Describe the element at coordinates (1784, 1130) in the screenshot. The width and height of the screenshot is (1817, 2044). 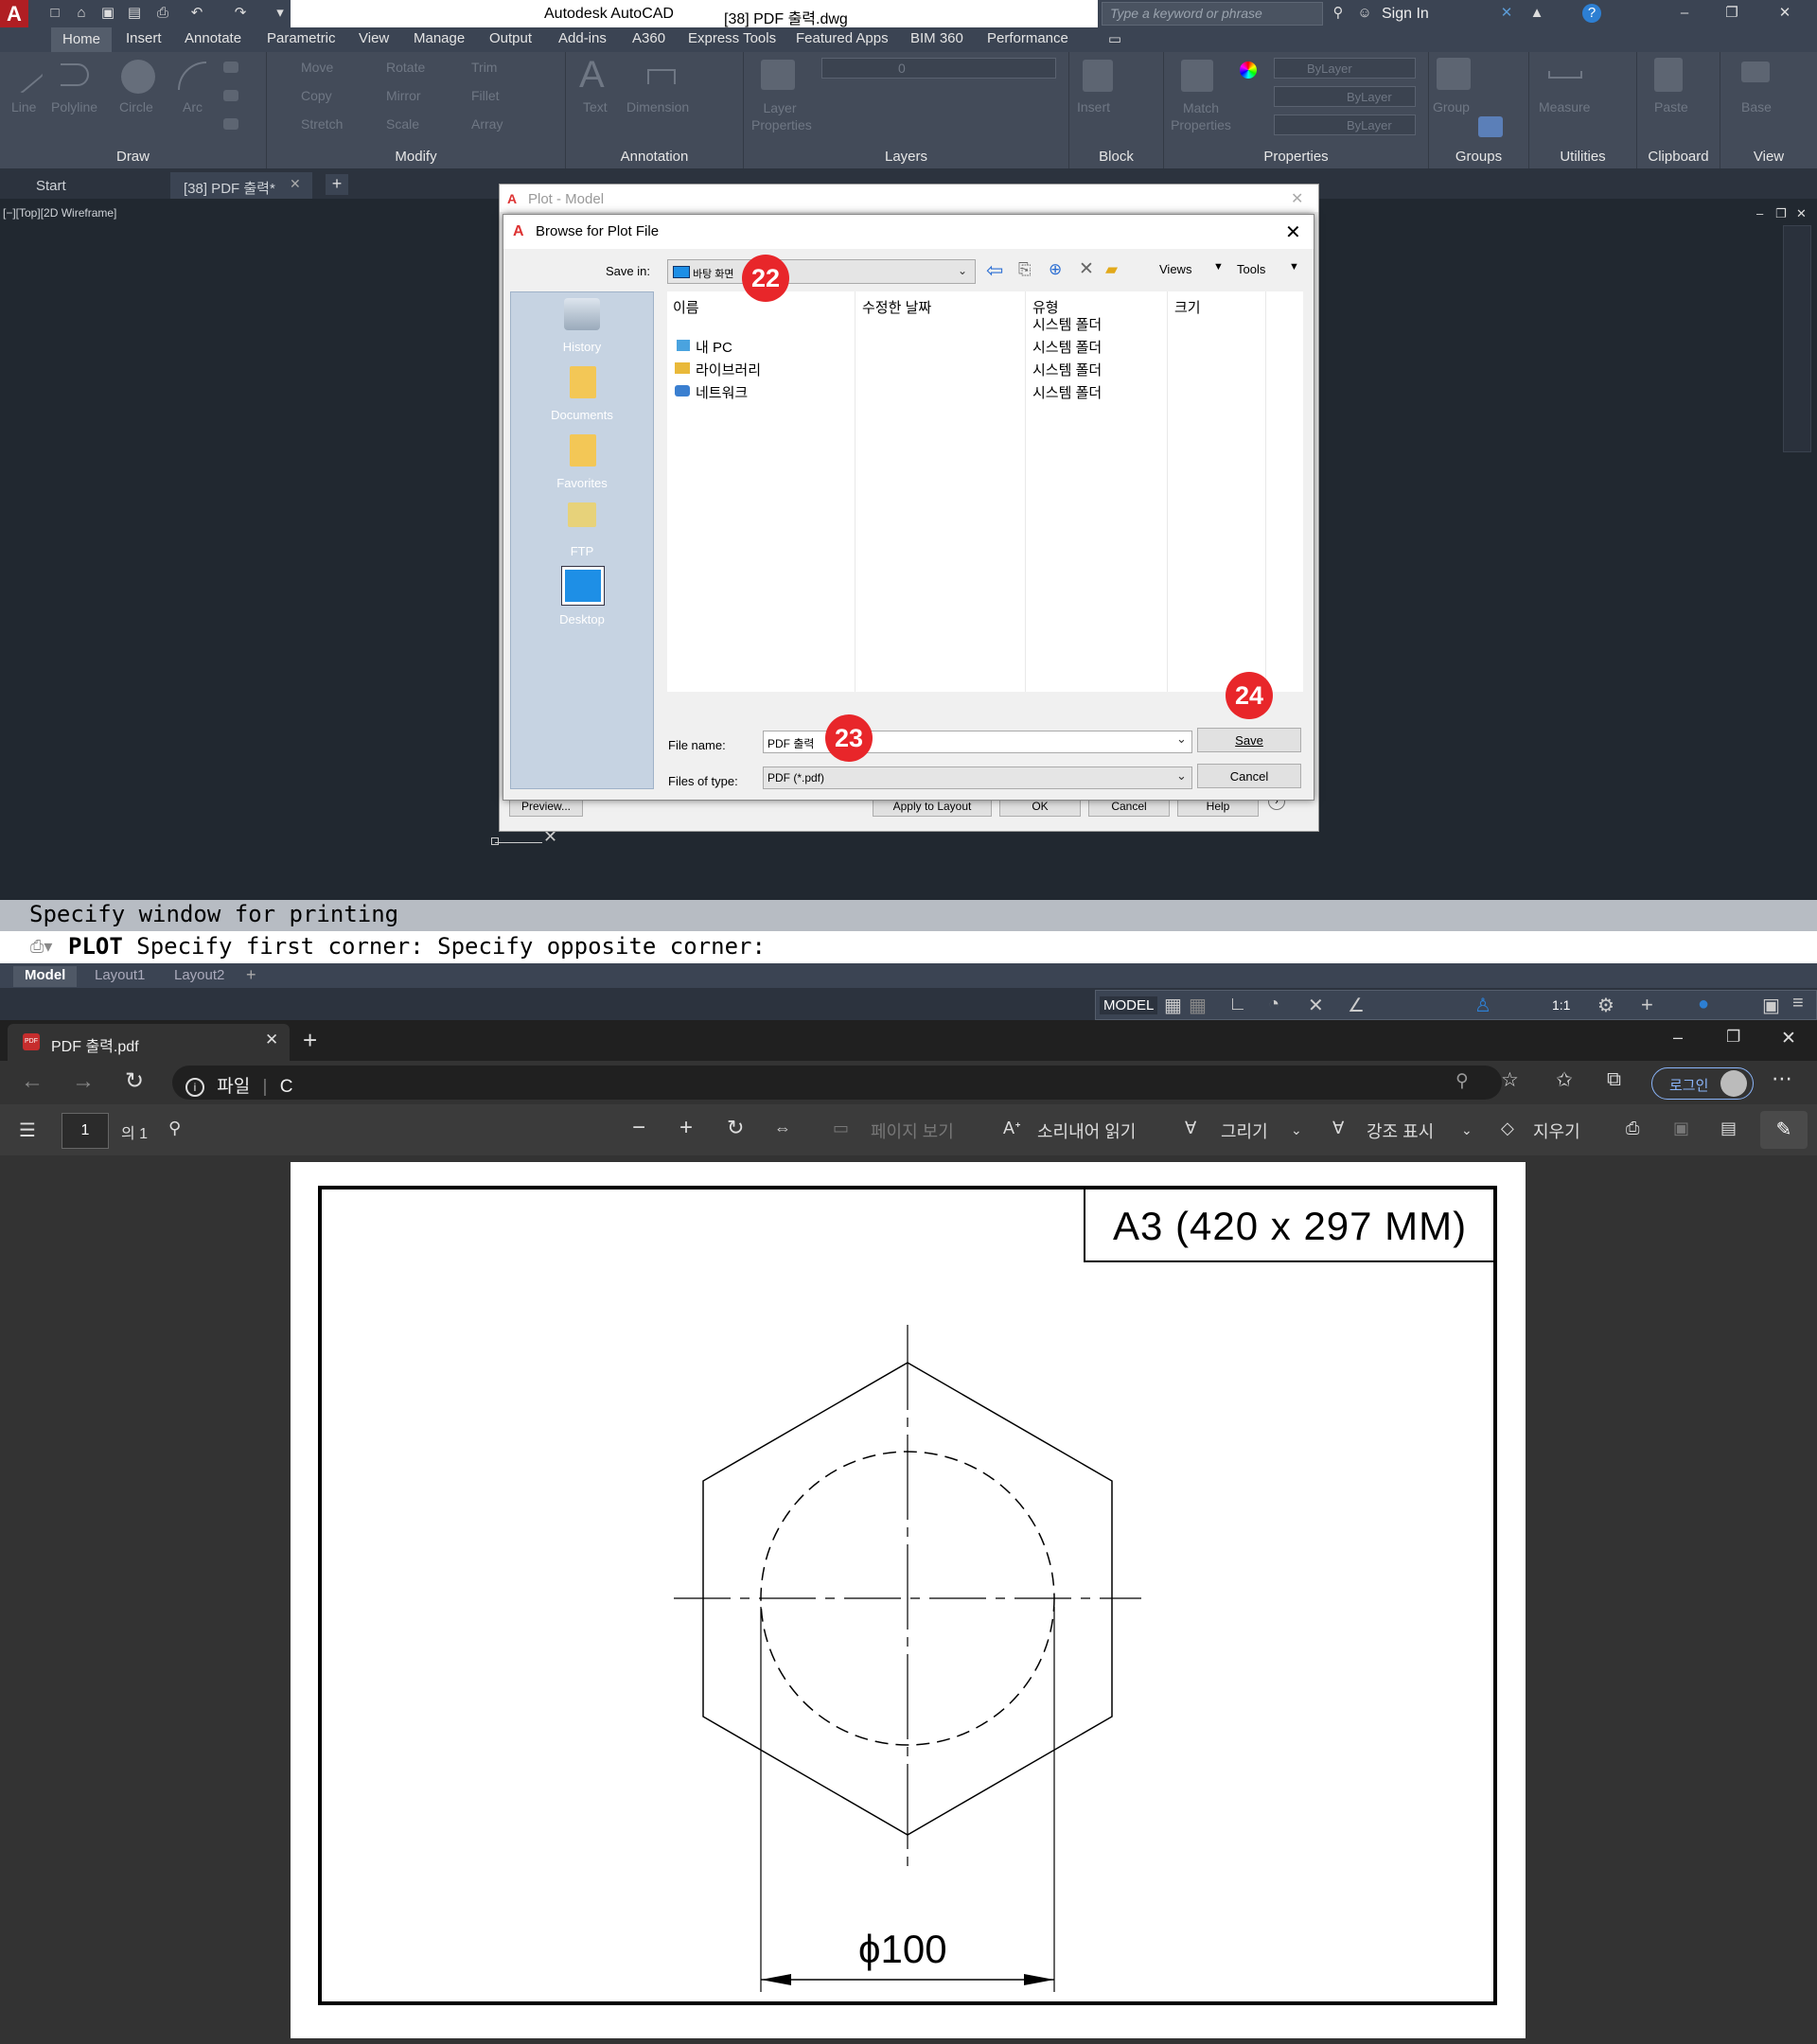
I see `pin-toolbar-icon: ✎` at that location.